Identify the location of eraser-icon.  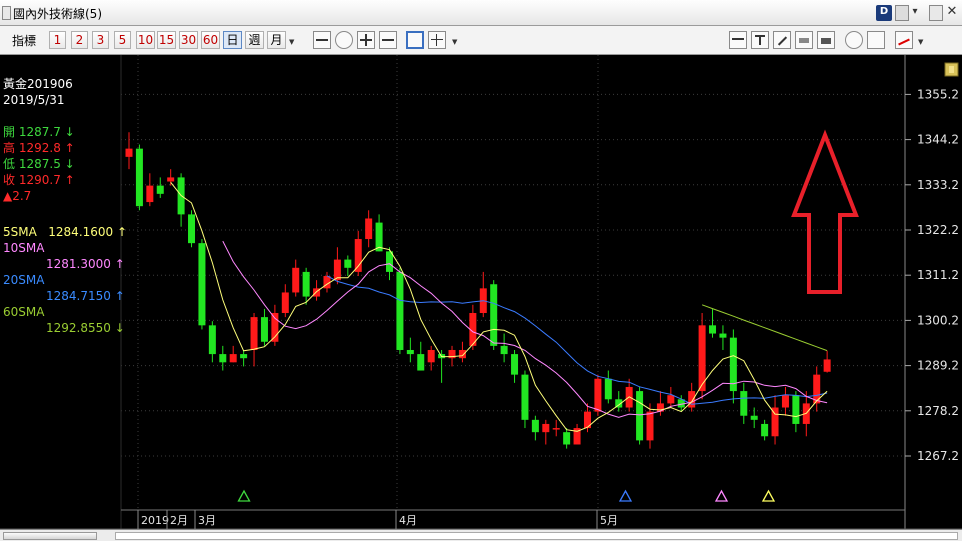
(804, 40).